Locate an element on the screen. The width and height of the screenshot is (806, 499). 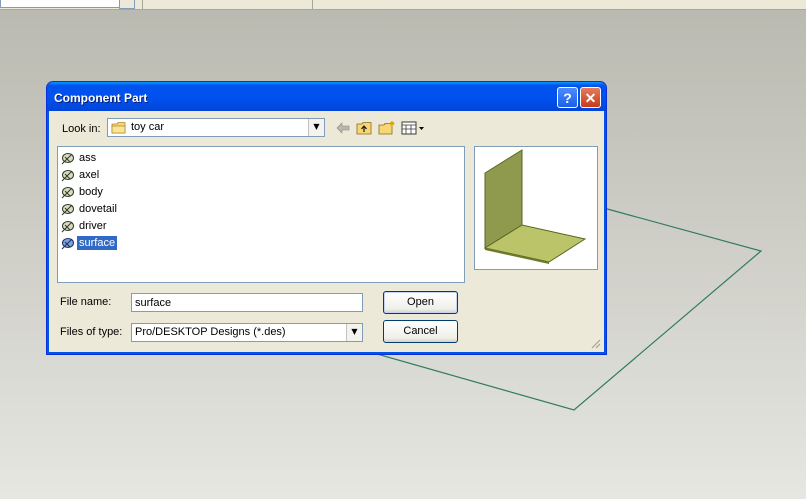
file-name-label: dovetail is located at coordinates (98, 209).